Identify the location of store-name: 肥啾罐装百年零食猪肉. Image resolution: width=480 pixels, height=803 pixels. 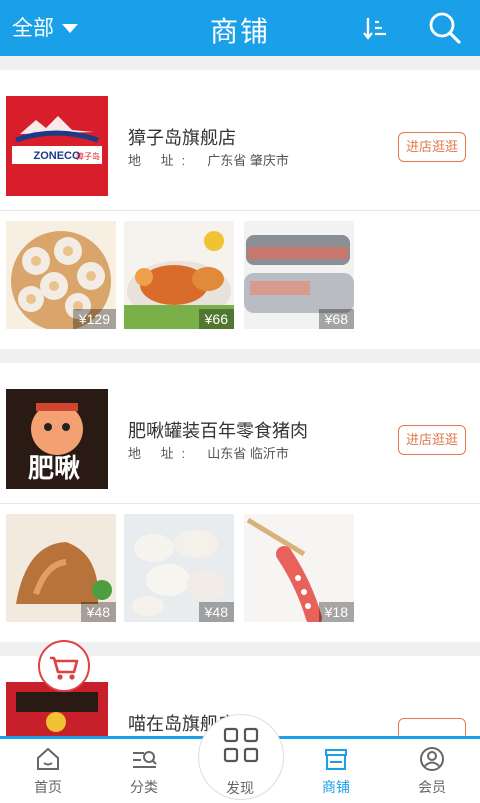
(218, 431).